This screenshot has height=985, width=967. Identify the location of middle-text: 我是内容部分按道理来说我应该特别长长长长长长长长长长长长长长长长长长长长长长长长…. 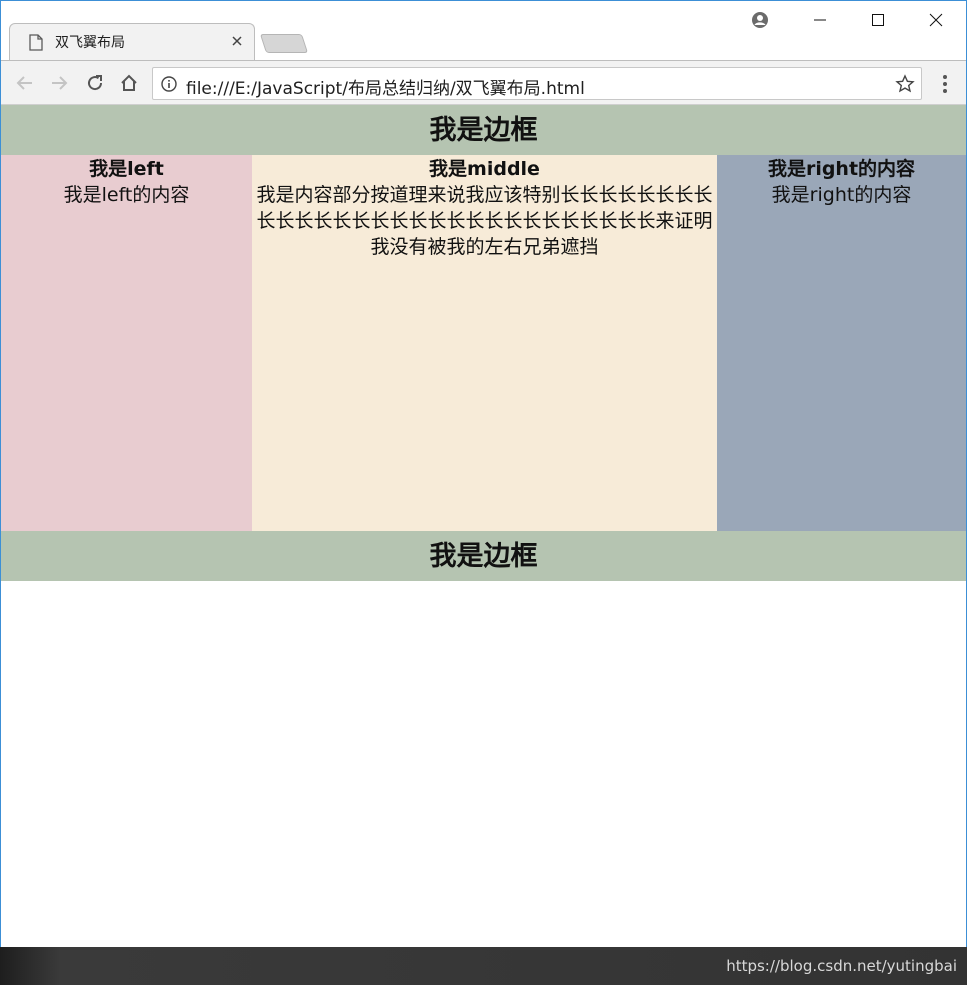
(484, 221).